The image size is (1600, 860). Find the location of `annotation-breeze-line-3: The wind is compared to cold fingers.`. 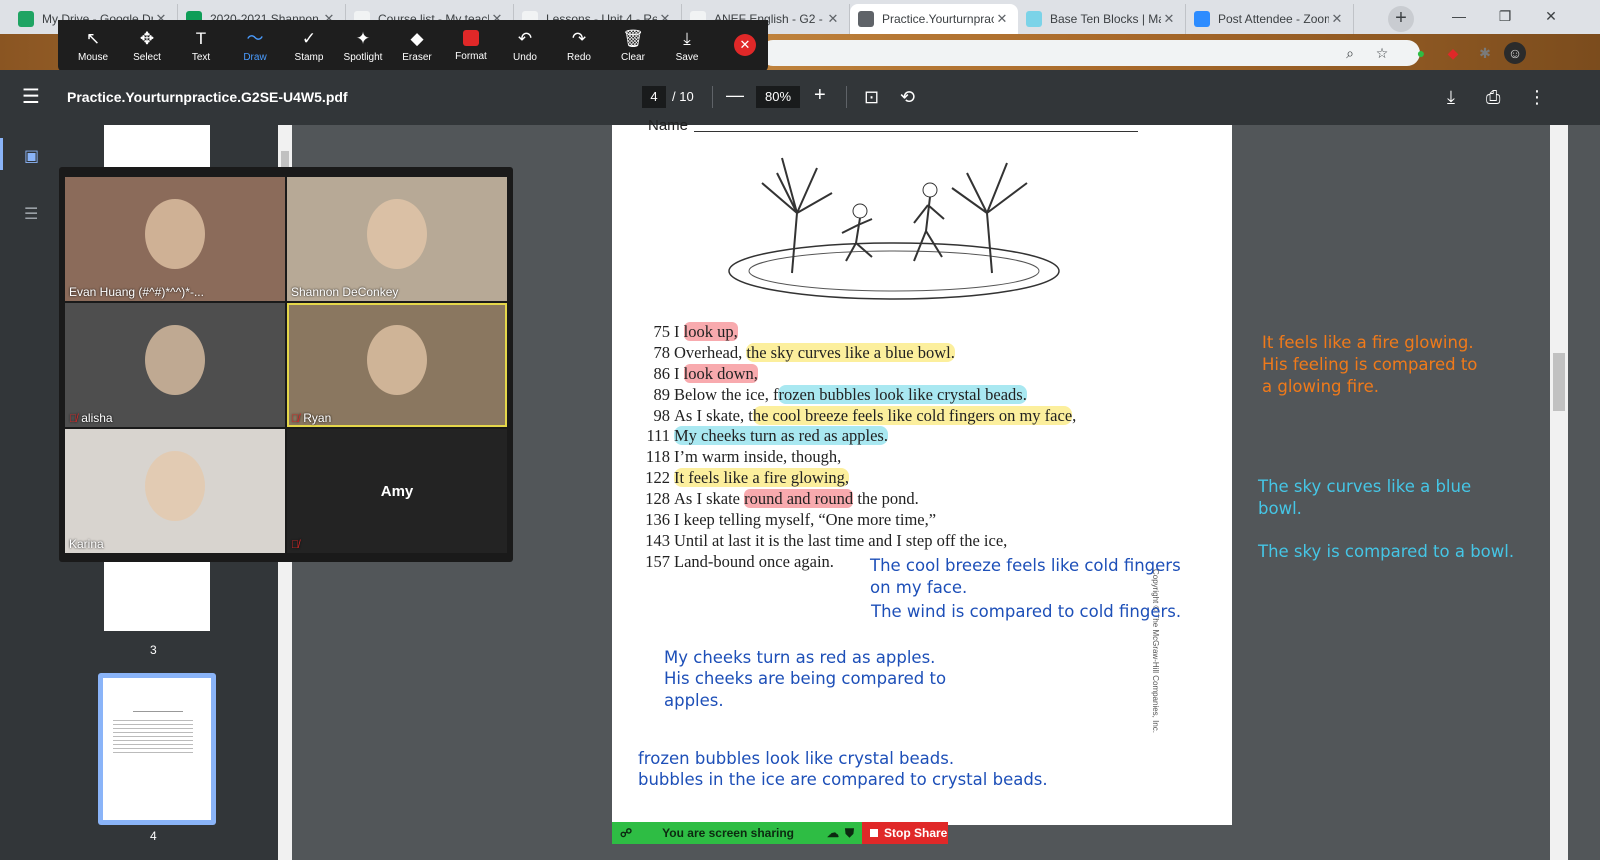

annotation-breeze-line-3: The wind is compared to cold fingers. is located at coordinates (1026, 611).